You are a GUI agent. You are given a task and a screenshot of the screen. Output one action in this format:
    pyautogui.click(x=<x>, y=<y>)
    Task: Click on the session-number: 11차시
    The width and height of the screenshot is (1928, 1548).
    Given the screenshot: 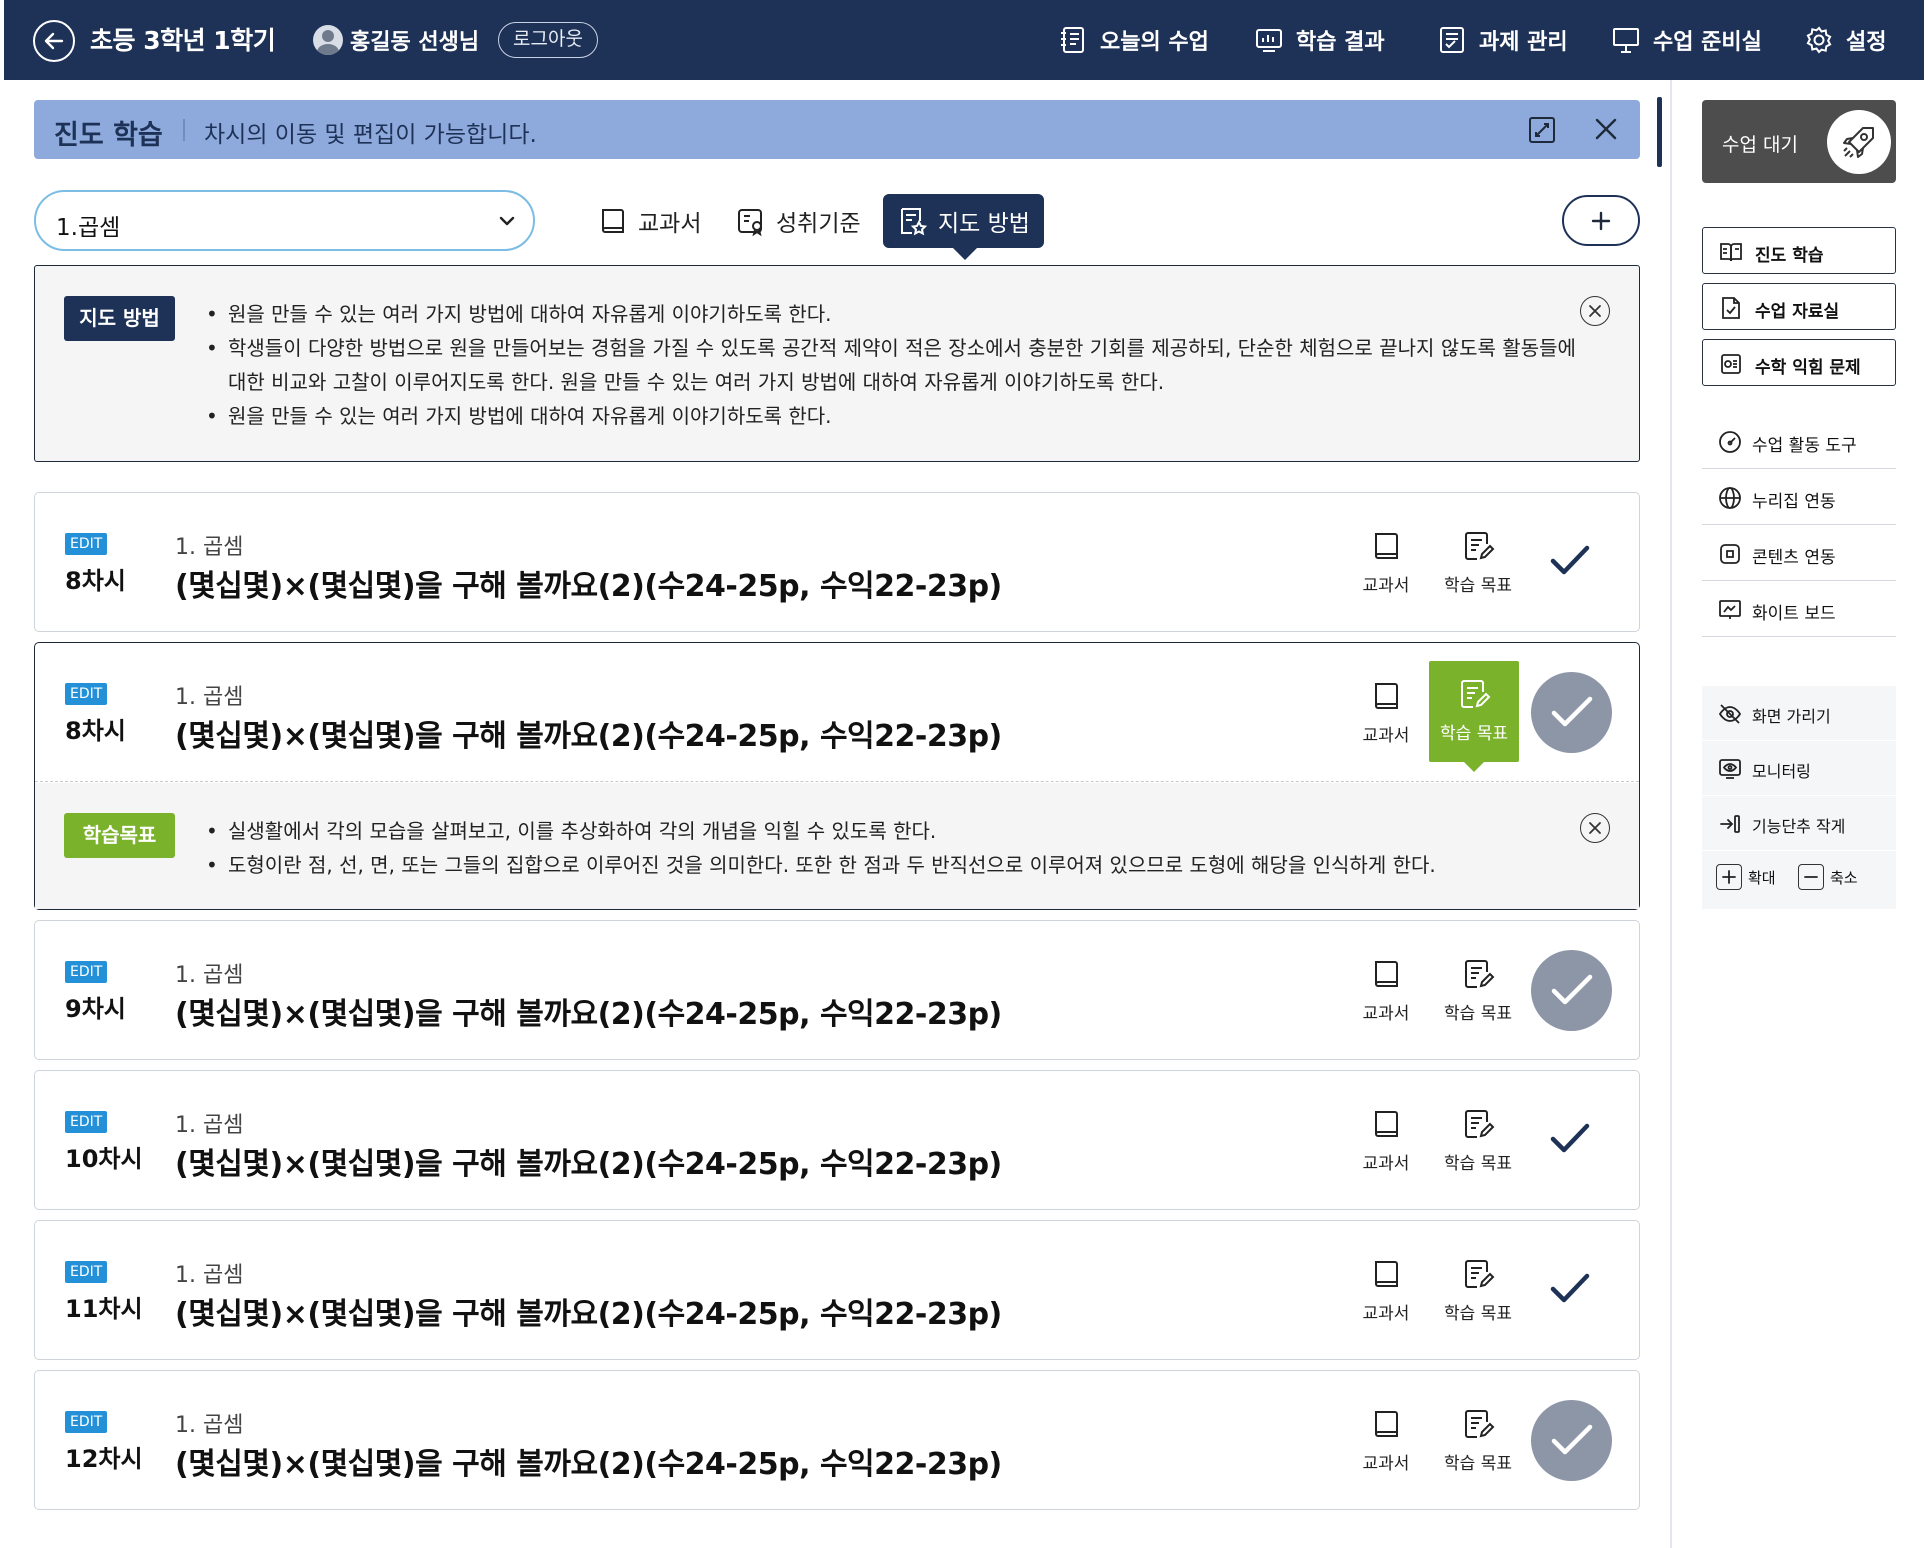 What is the action you would take?
    pyautogui.click(x=104, y=1309)
    